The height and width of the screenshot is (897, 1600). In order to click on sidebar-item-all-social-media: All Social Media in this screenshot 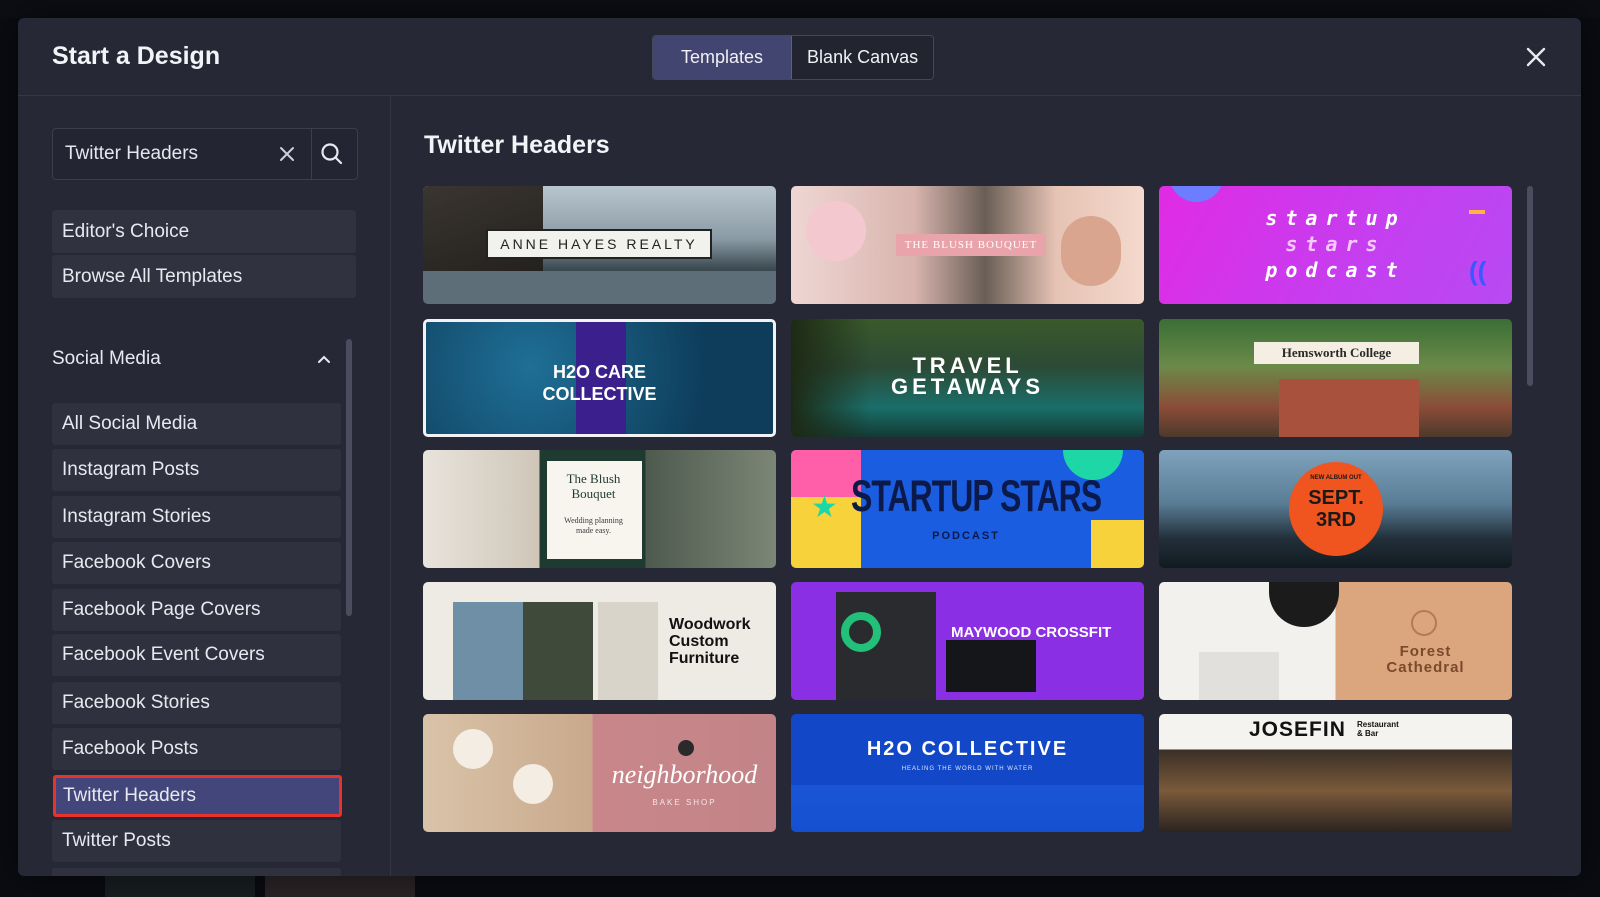, I will do `click(196, 424)`.